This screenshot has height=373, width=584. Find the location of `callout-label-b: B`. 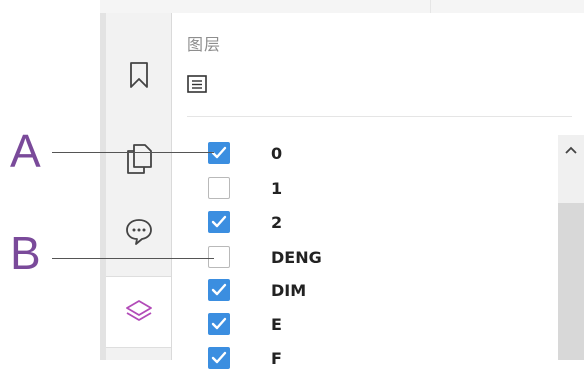

callout-label-b: B is located at coordinates (25, 253).